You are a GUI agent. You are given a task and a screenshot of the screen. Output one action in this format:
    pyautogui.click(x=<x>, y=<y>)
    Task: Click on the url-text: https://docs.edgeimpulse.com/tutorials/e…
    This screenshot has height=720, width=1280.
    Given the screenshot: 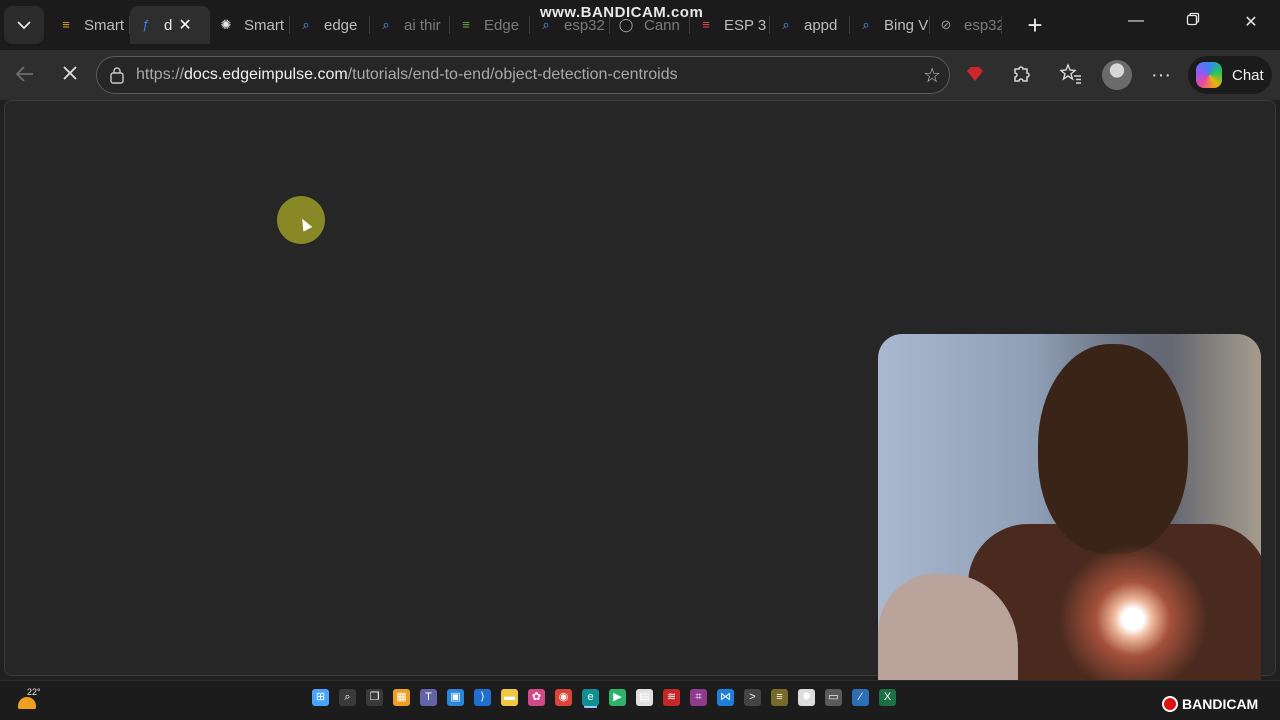 What is the action you would take?
    pyautogui.click(x=407, y=75)
    